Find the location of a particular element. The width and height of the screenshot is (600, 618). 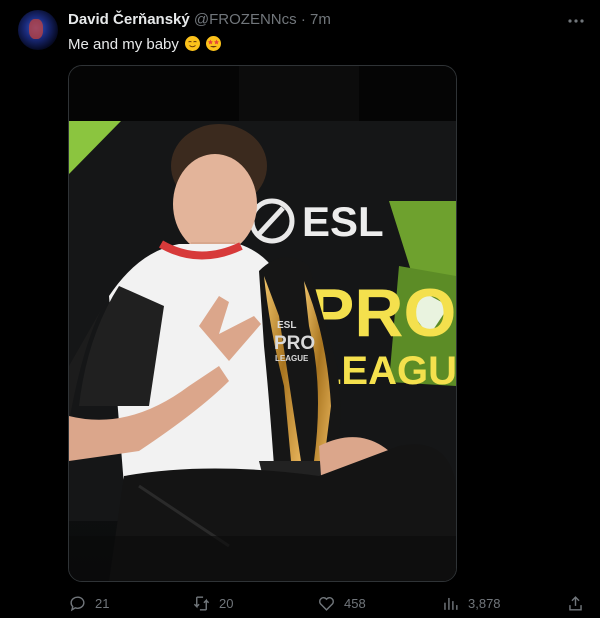

views-button: 3,878 is located at coordinates (471, 603).